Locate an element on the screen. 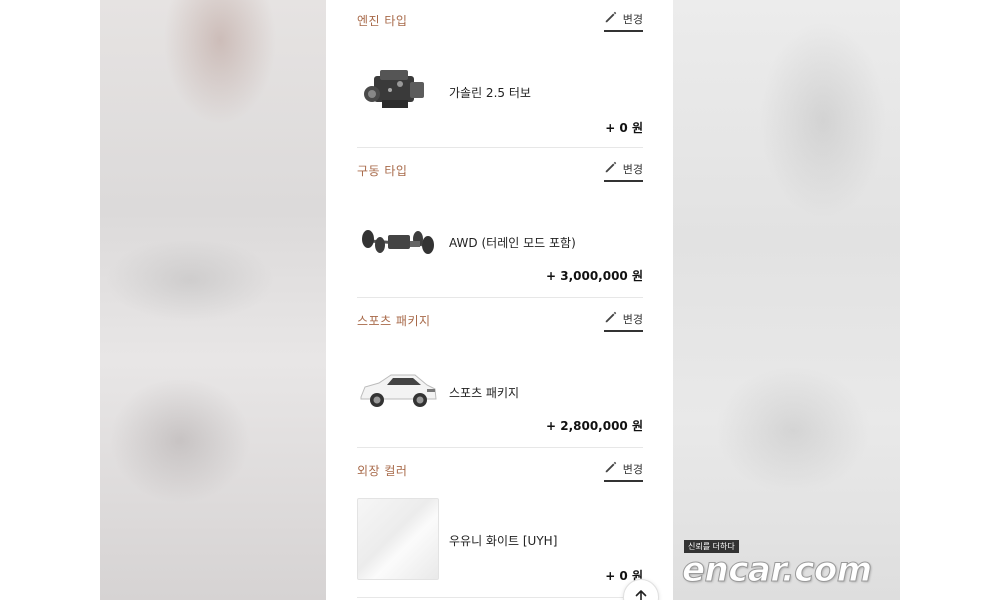 This screenshot has height=600, width=1000. drive-type-section: 구동 타입 변경 AWD (터레인 모드 포함) + 3,000,000 원 is located at coordinates (500, 224).